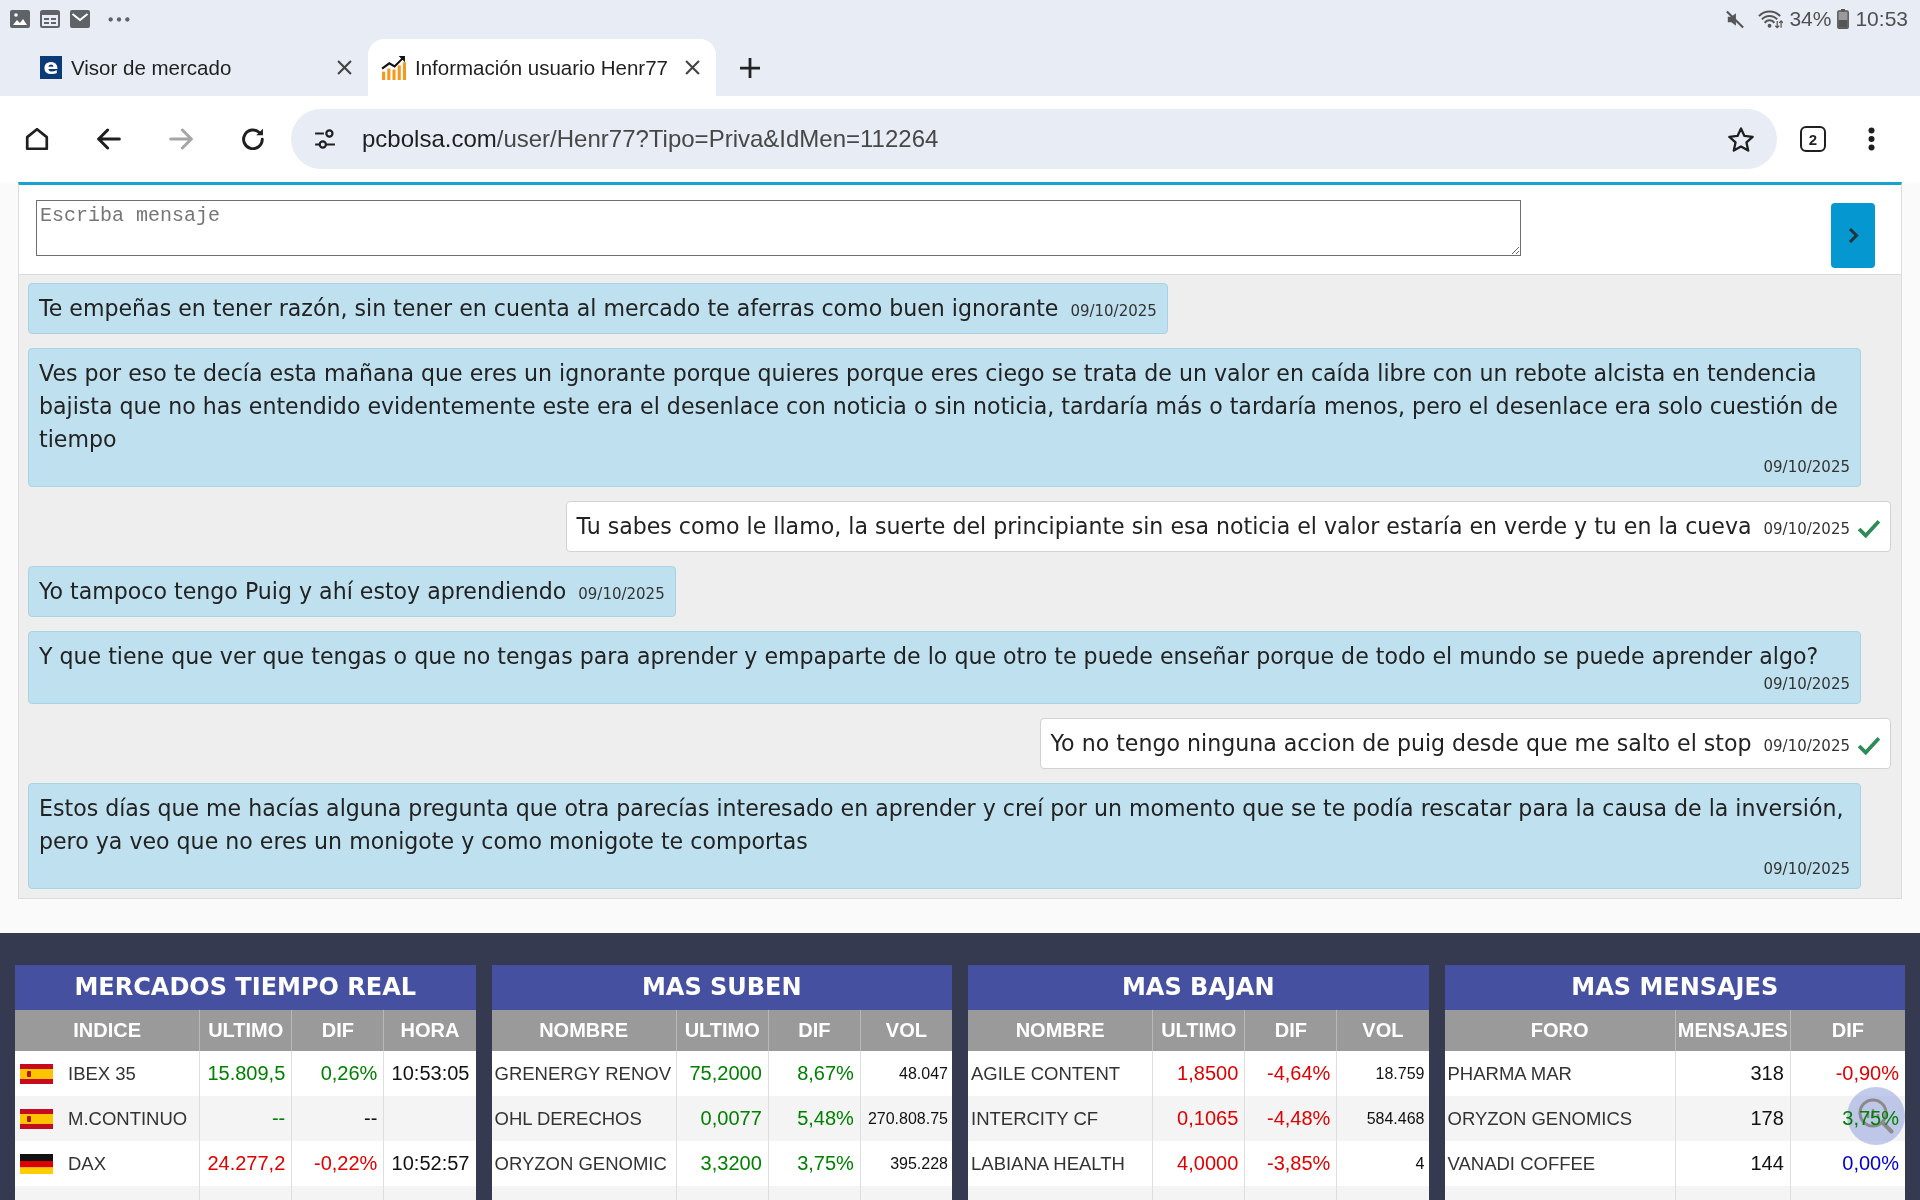 Image resolution: width=1920 pixels, height=1200 pixels. I want to click on table-cell-text: ORYZON GENOMIC, so click(580, 1164).